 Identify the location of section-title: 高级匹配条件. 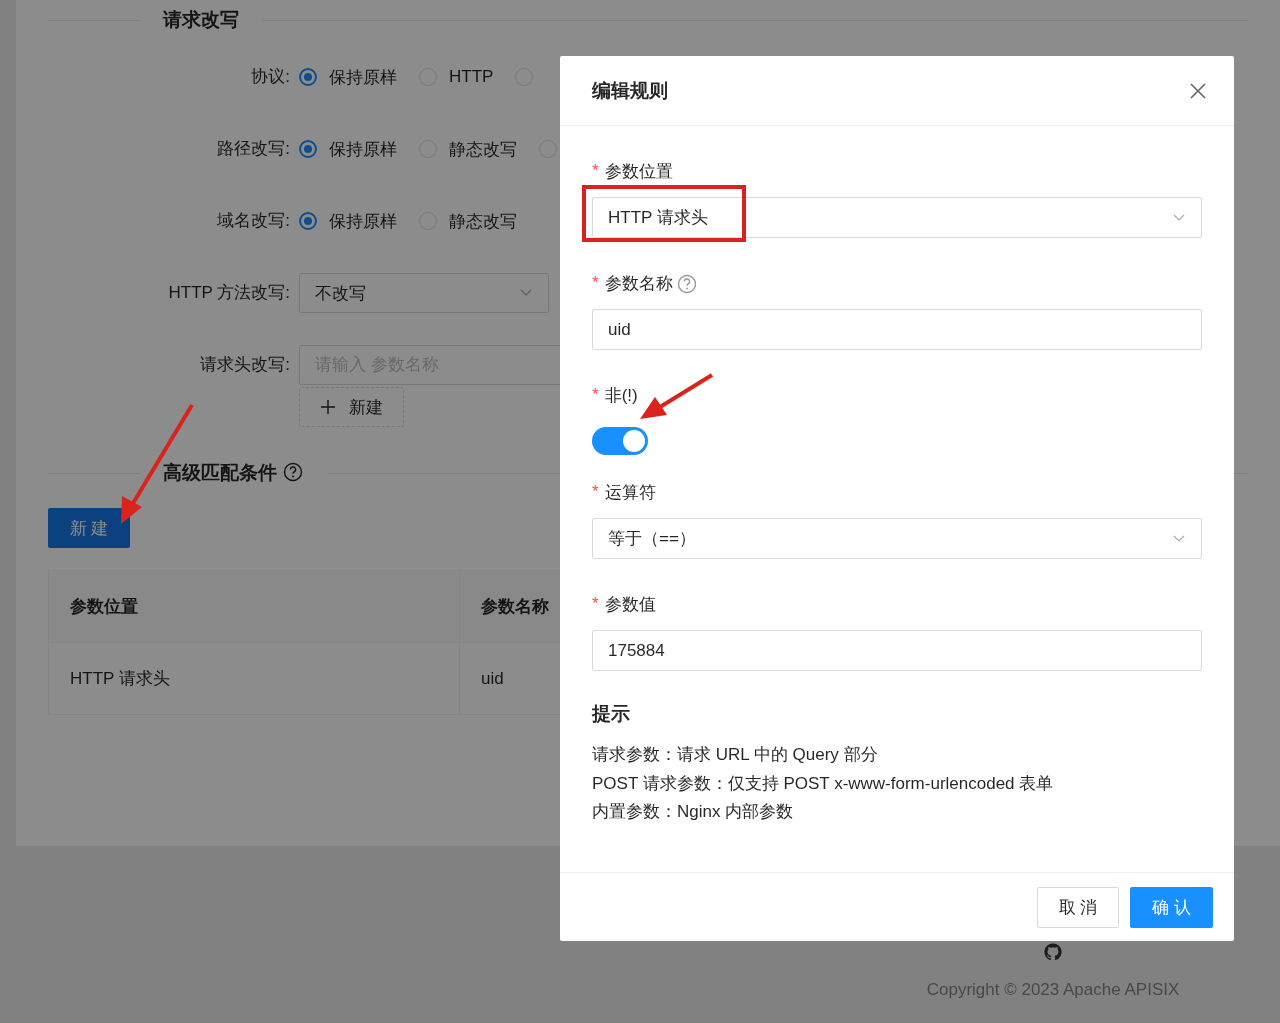
(220, 473).